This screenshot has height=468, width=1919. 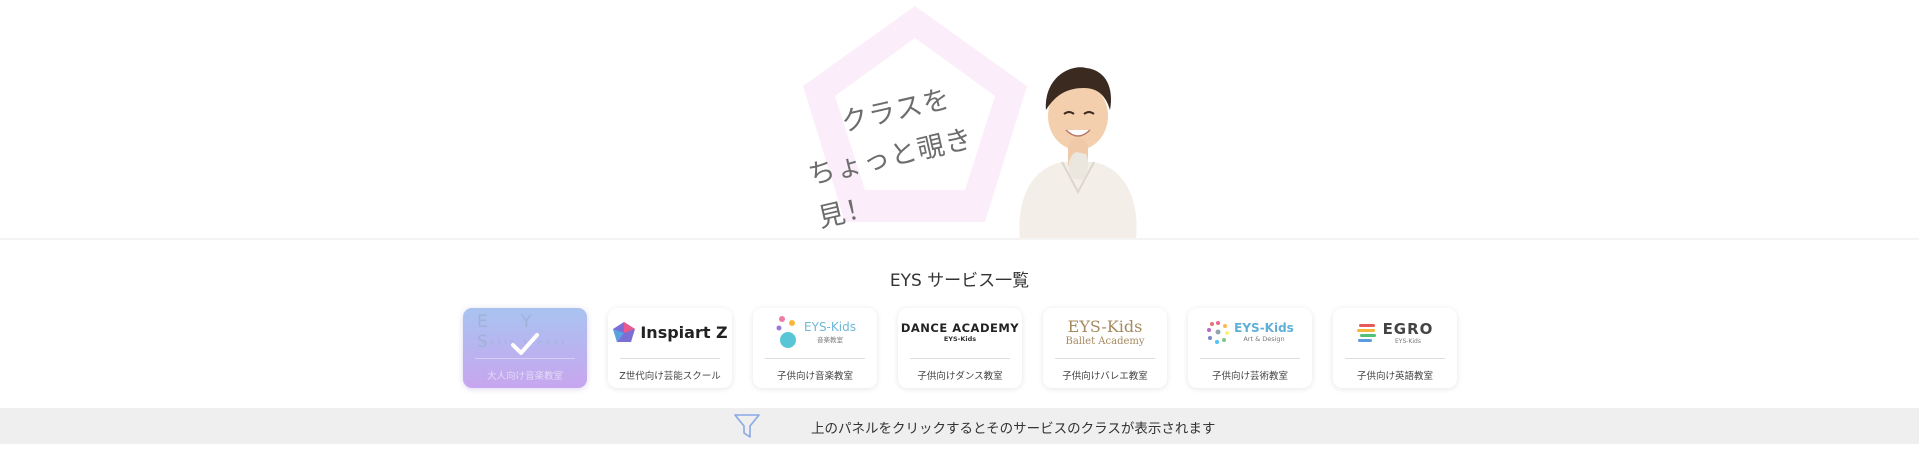 What do you see at coordinates (524, 376) in the screenshot?
I see `card-caption: 大人向け音楽教室` at bounding box center [524, 376].